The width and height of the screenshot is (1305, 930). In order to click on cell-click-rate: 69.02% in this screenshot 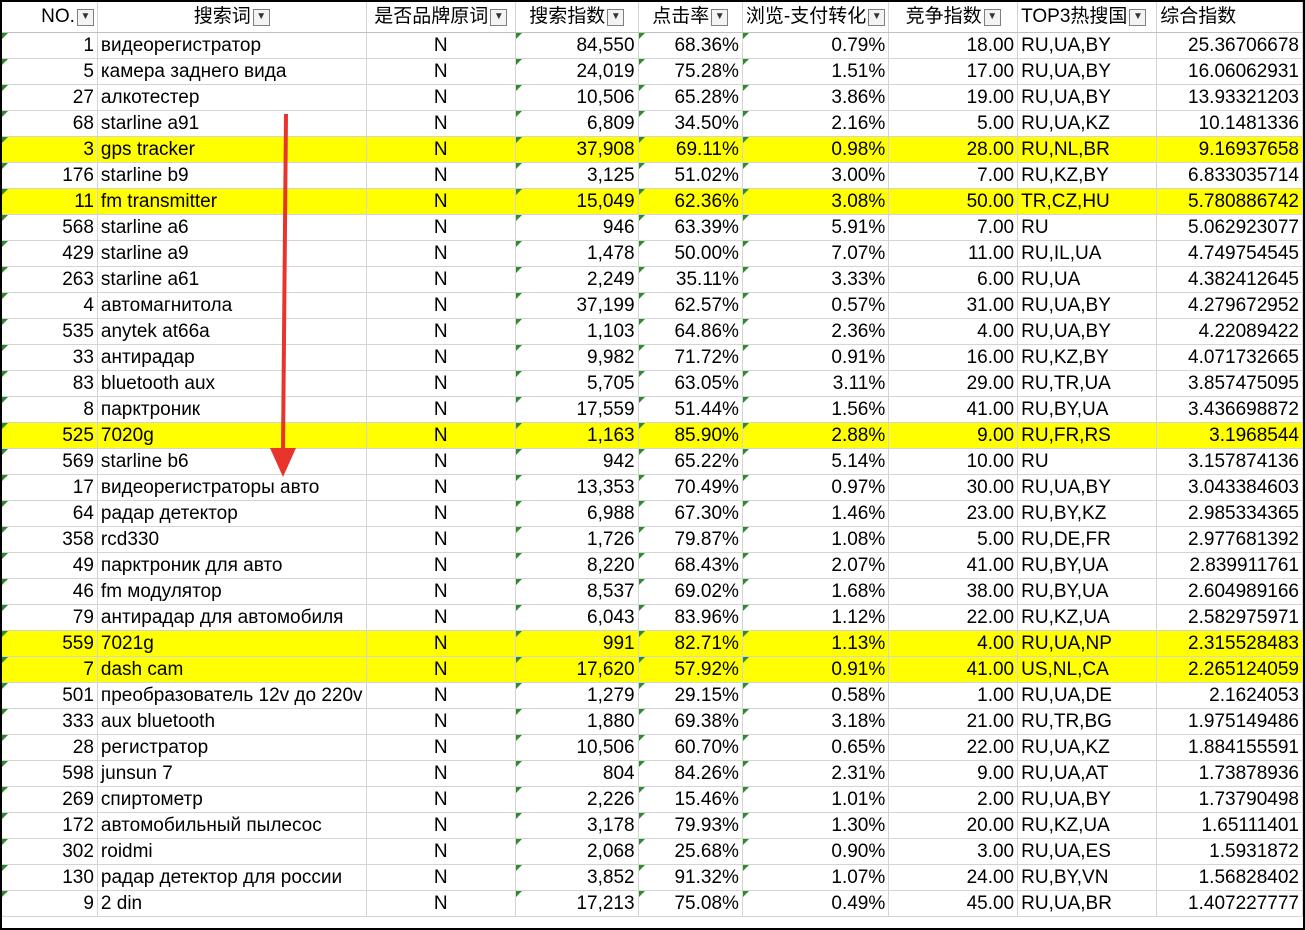, I will do `click(690, 591)`.